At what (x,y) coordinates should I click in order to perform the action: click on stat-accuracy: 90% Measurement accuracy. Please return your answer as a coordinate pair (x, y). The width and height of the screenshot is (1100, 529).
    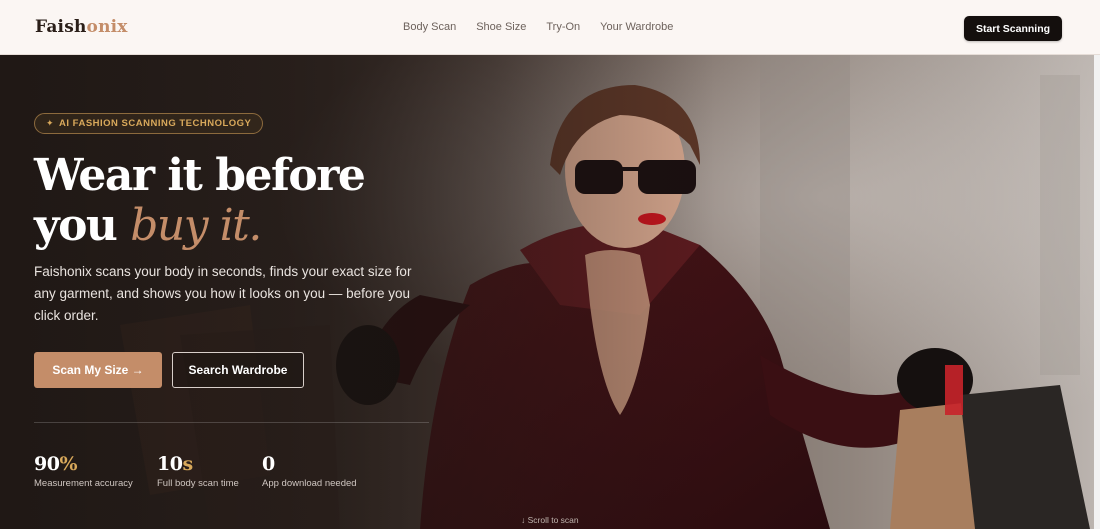
    Looking at the image, I should click on (83, 471).